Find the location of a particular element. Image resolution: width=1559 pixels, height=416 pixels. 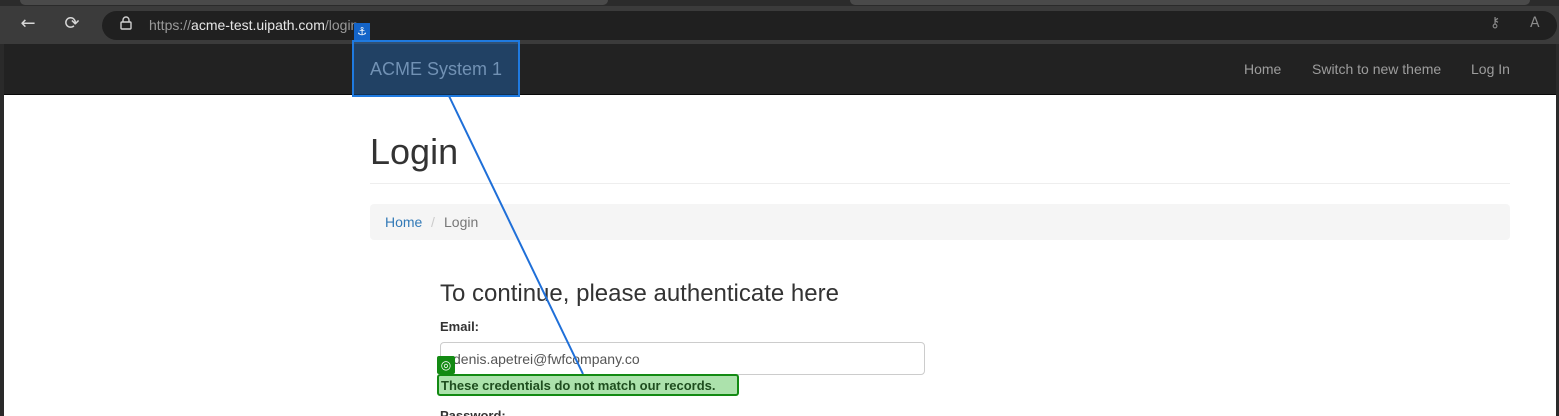

anchor-icon: ⚓ is located at coordinates (362, 31).